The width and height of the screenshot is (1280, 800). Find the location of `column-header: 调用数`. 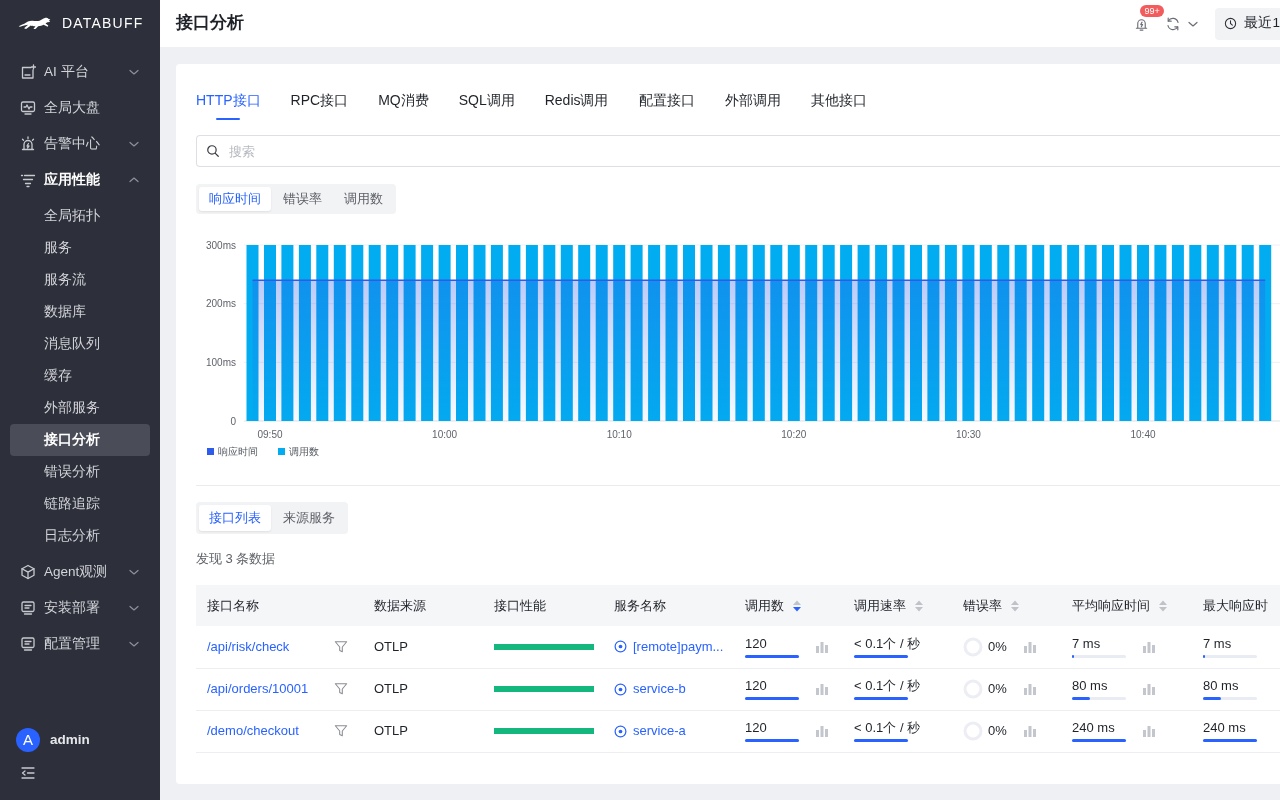

column-header: 调用数 is located at coordinates (764, 605).